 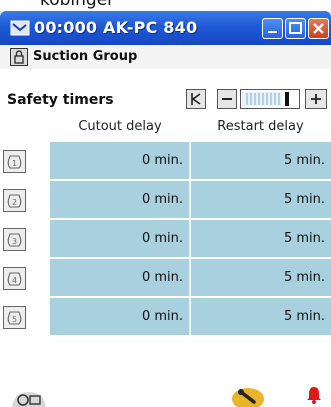 I want to click on first-page-button, so click(x=196, y=99).